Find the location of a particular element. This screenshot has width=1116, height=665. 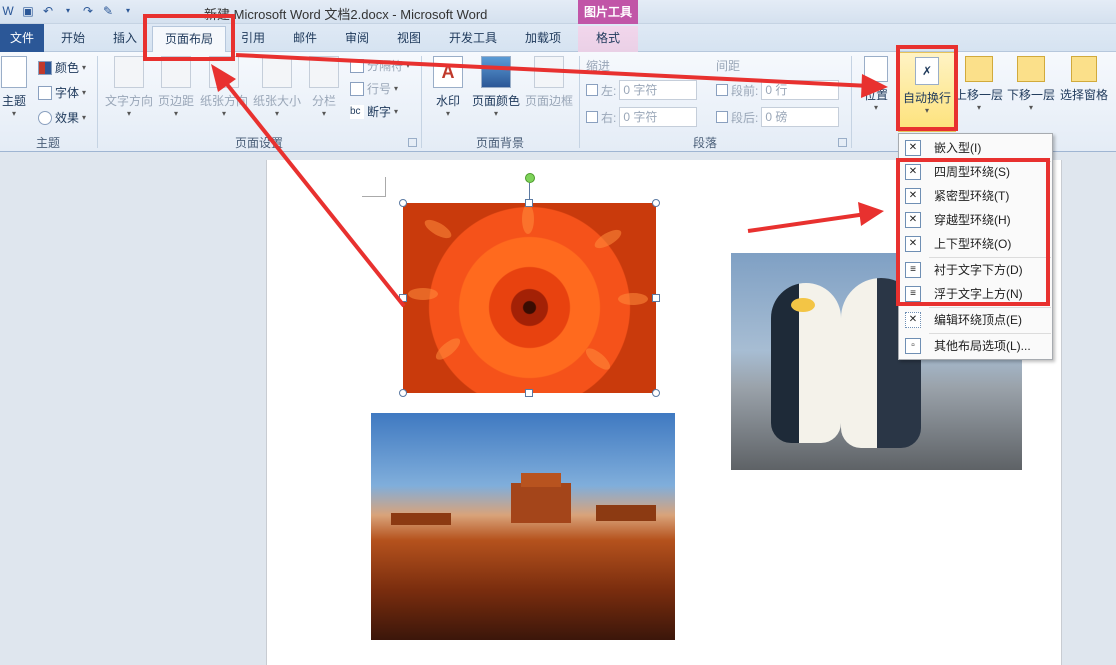

arrow-tab-to-button is located at coordinates (553, 70).